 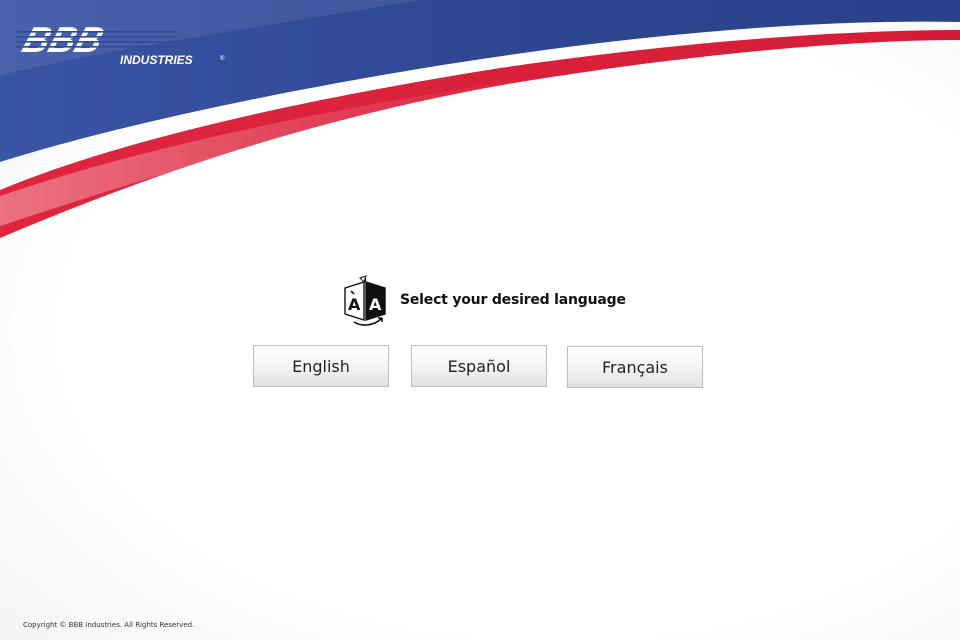 I want to click on english-button: English, so click(x=321, y=366).